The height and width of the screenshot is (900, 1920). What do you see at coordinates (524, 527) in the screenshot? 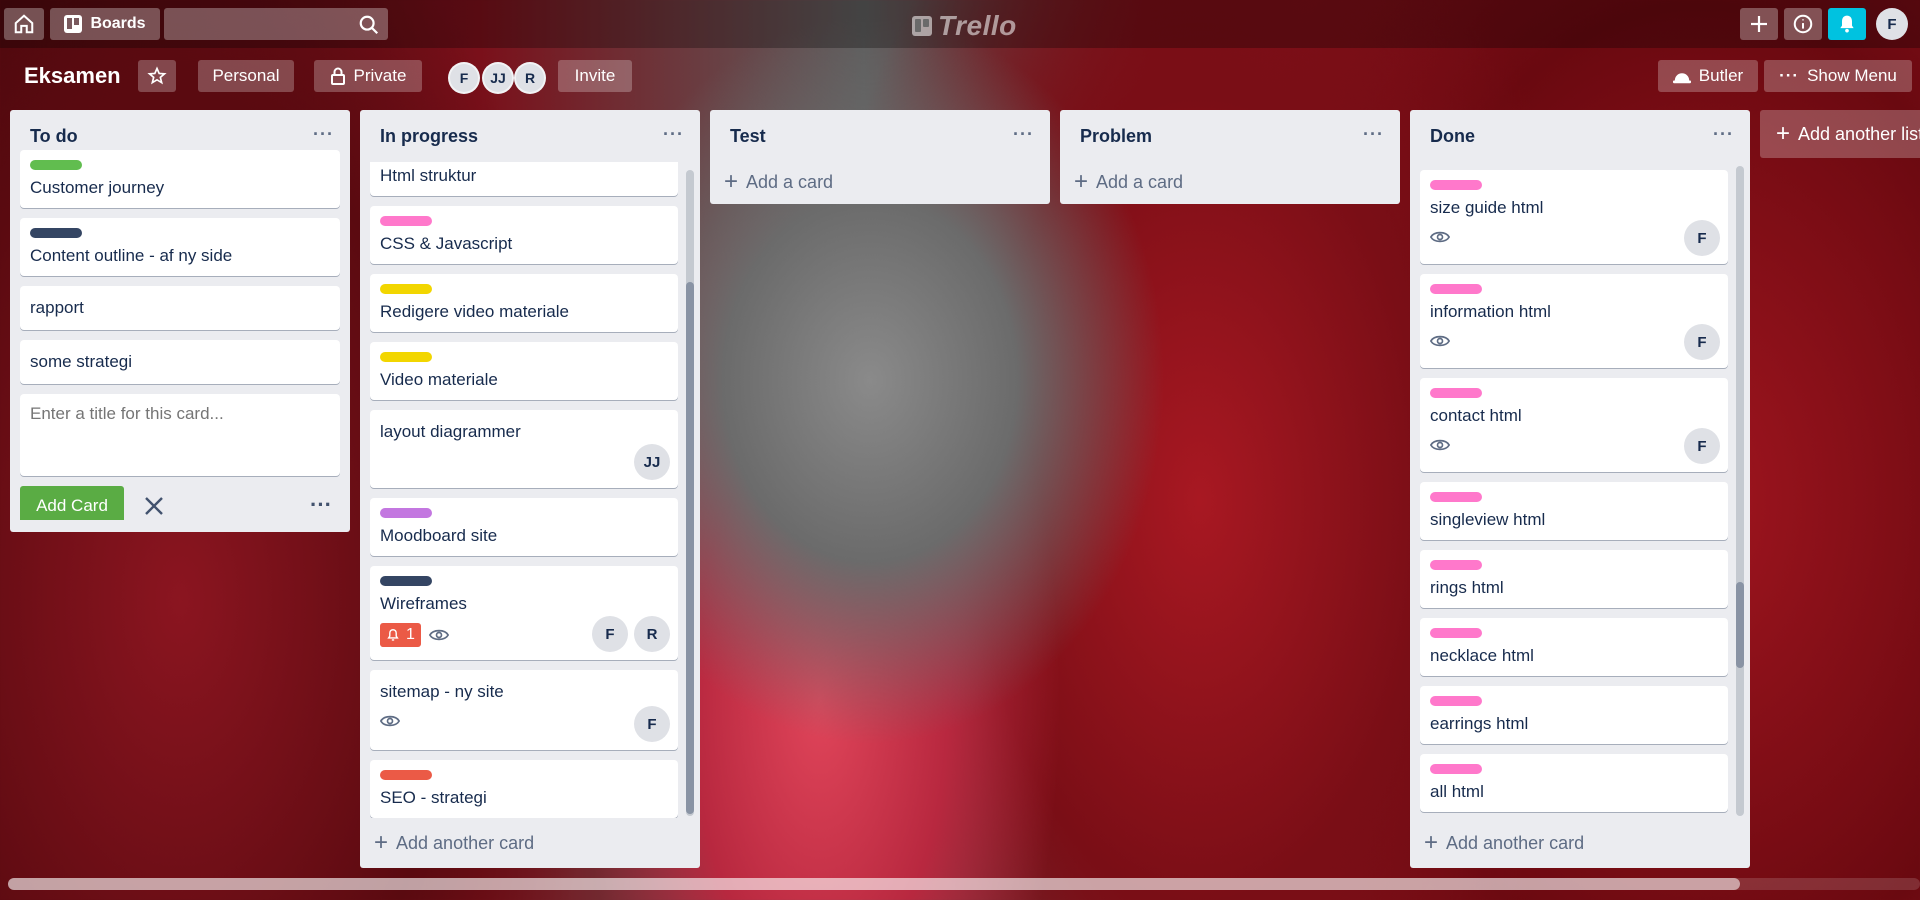
I see `card: Moodboard site` at bounding box center [524, 527].